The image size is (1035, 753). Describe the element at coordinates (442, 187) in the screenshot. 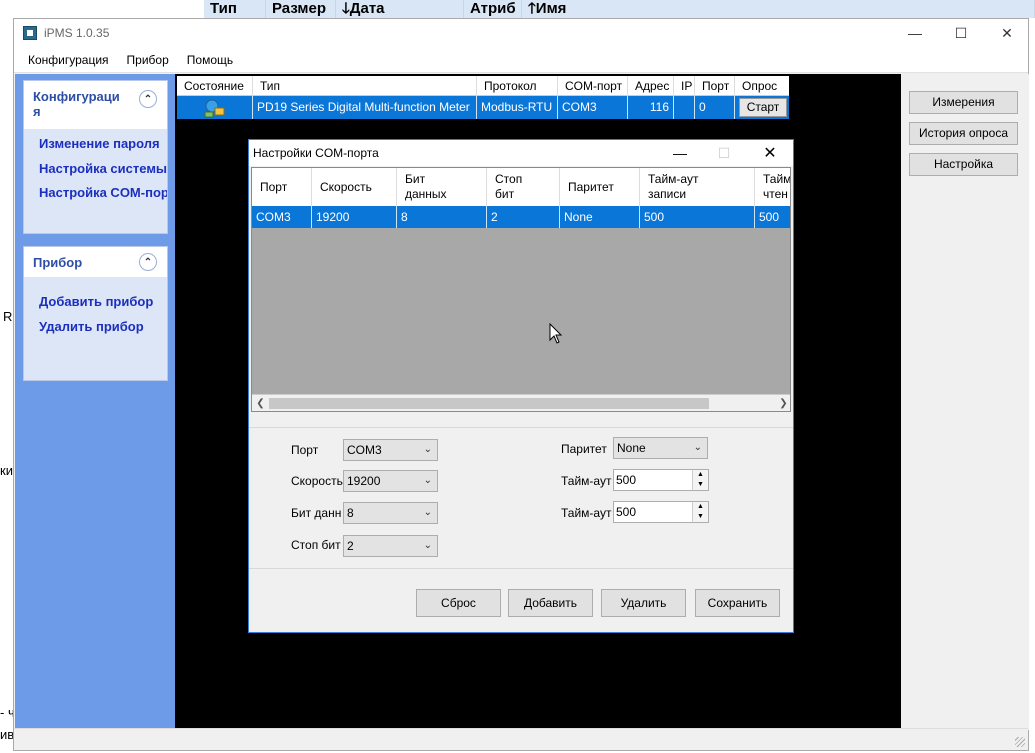

I see `col-databits: Бит данных` at that location.